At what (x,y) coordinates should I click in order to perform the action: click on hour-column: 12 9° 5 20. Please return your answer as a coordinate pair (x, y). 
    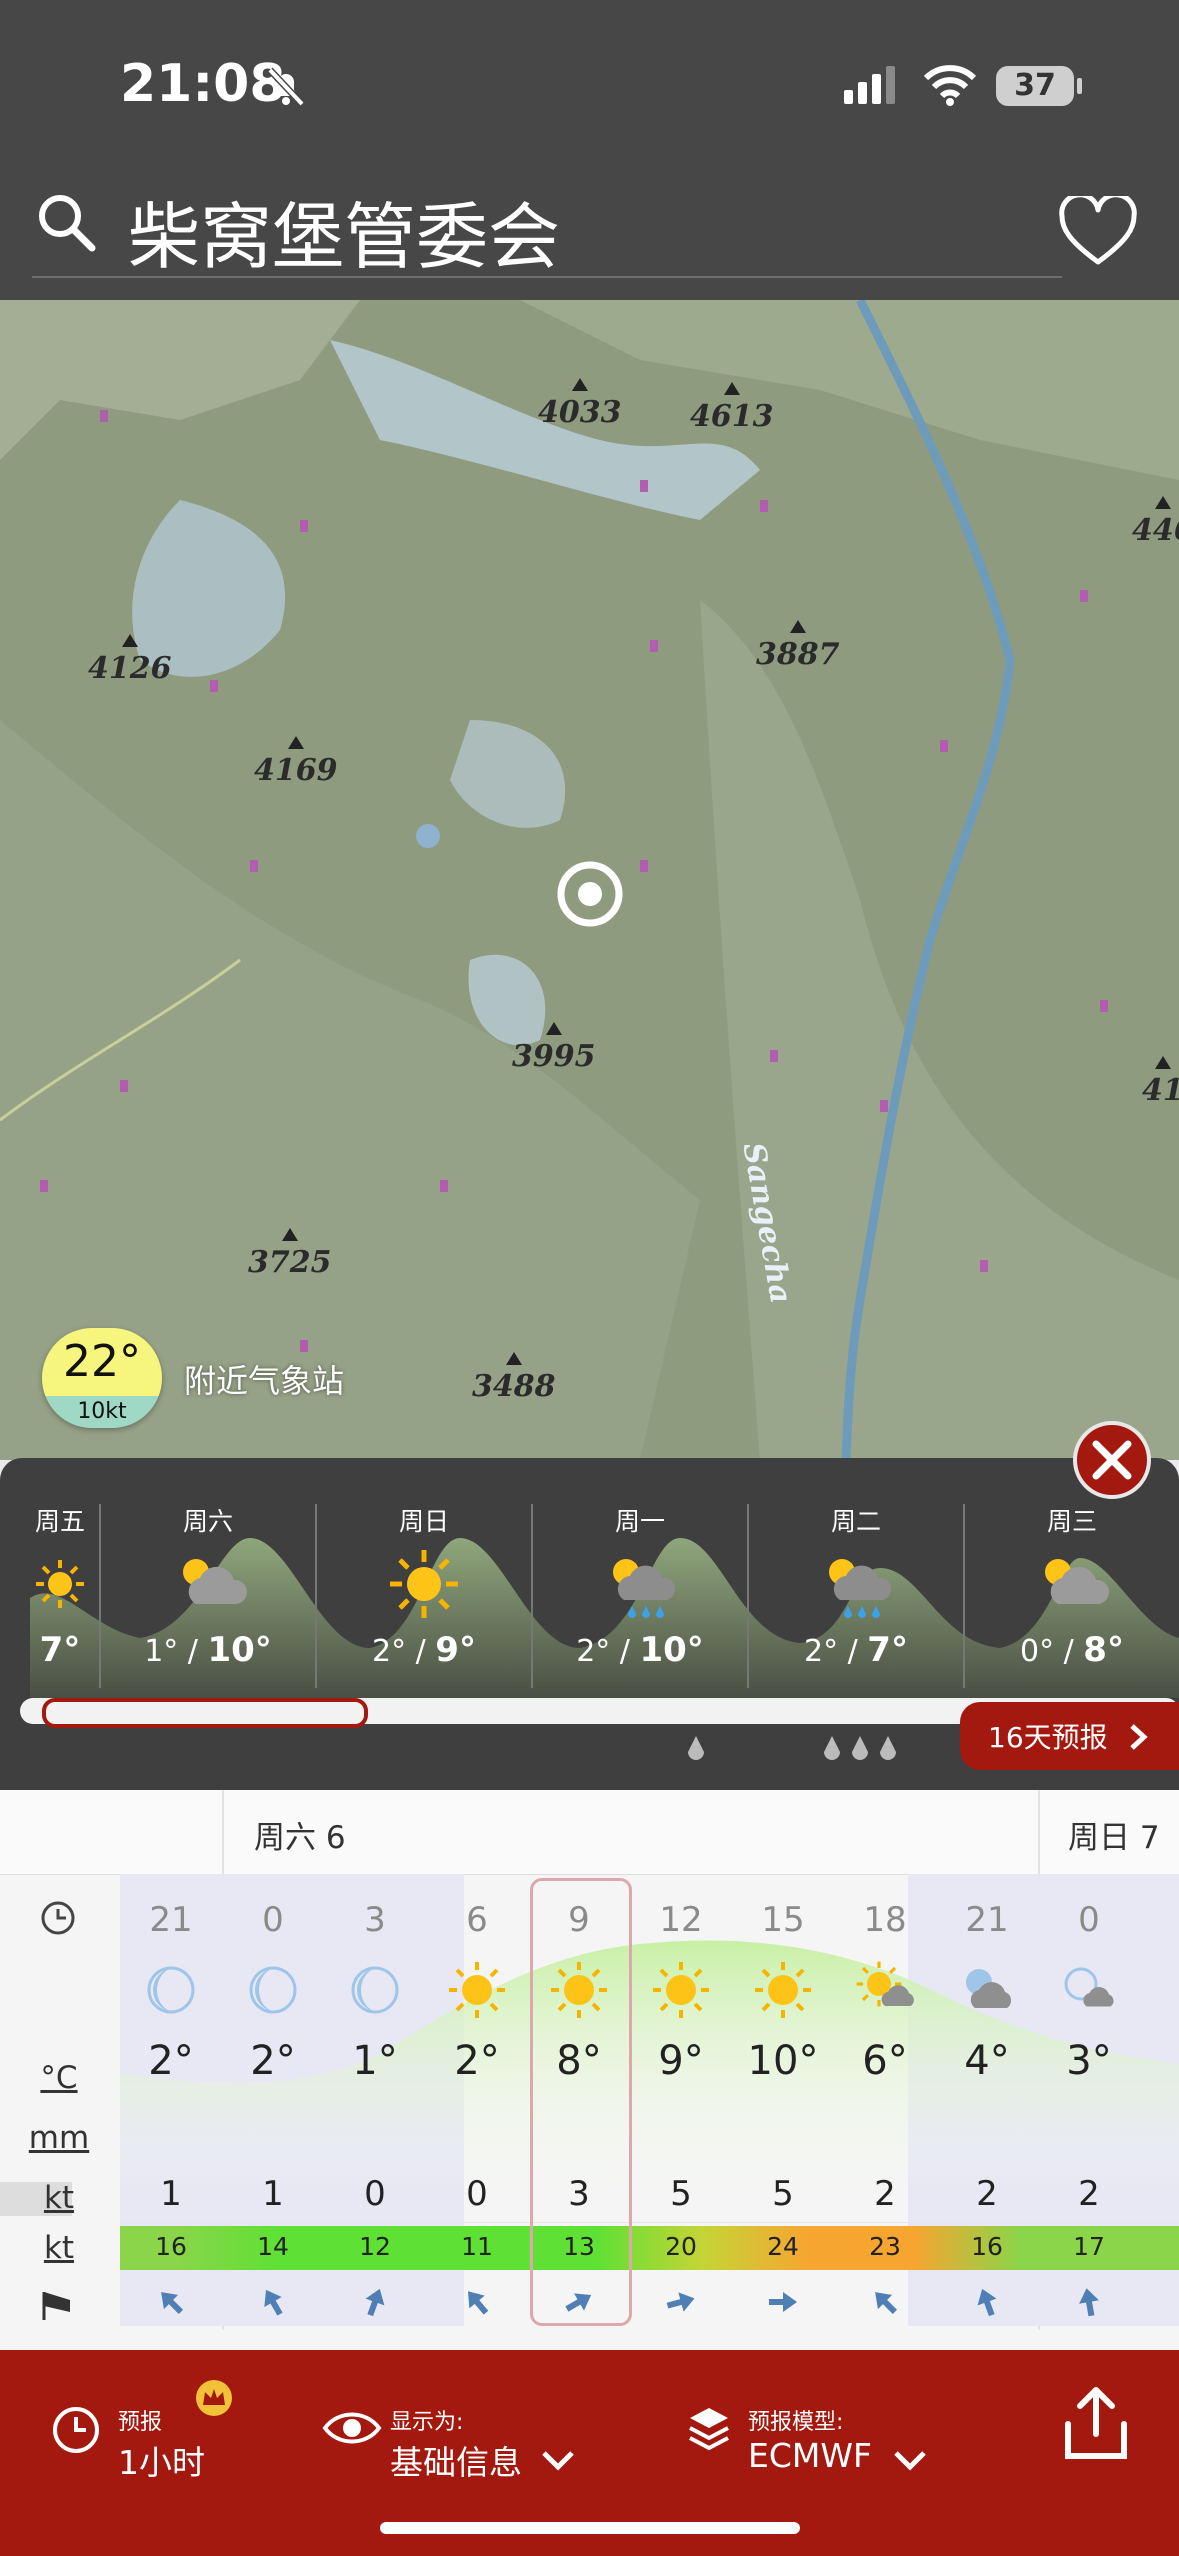
    Looking at the image, I should click on (681, 2060).